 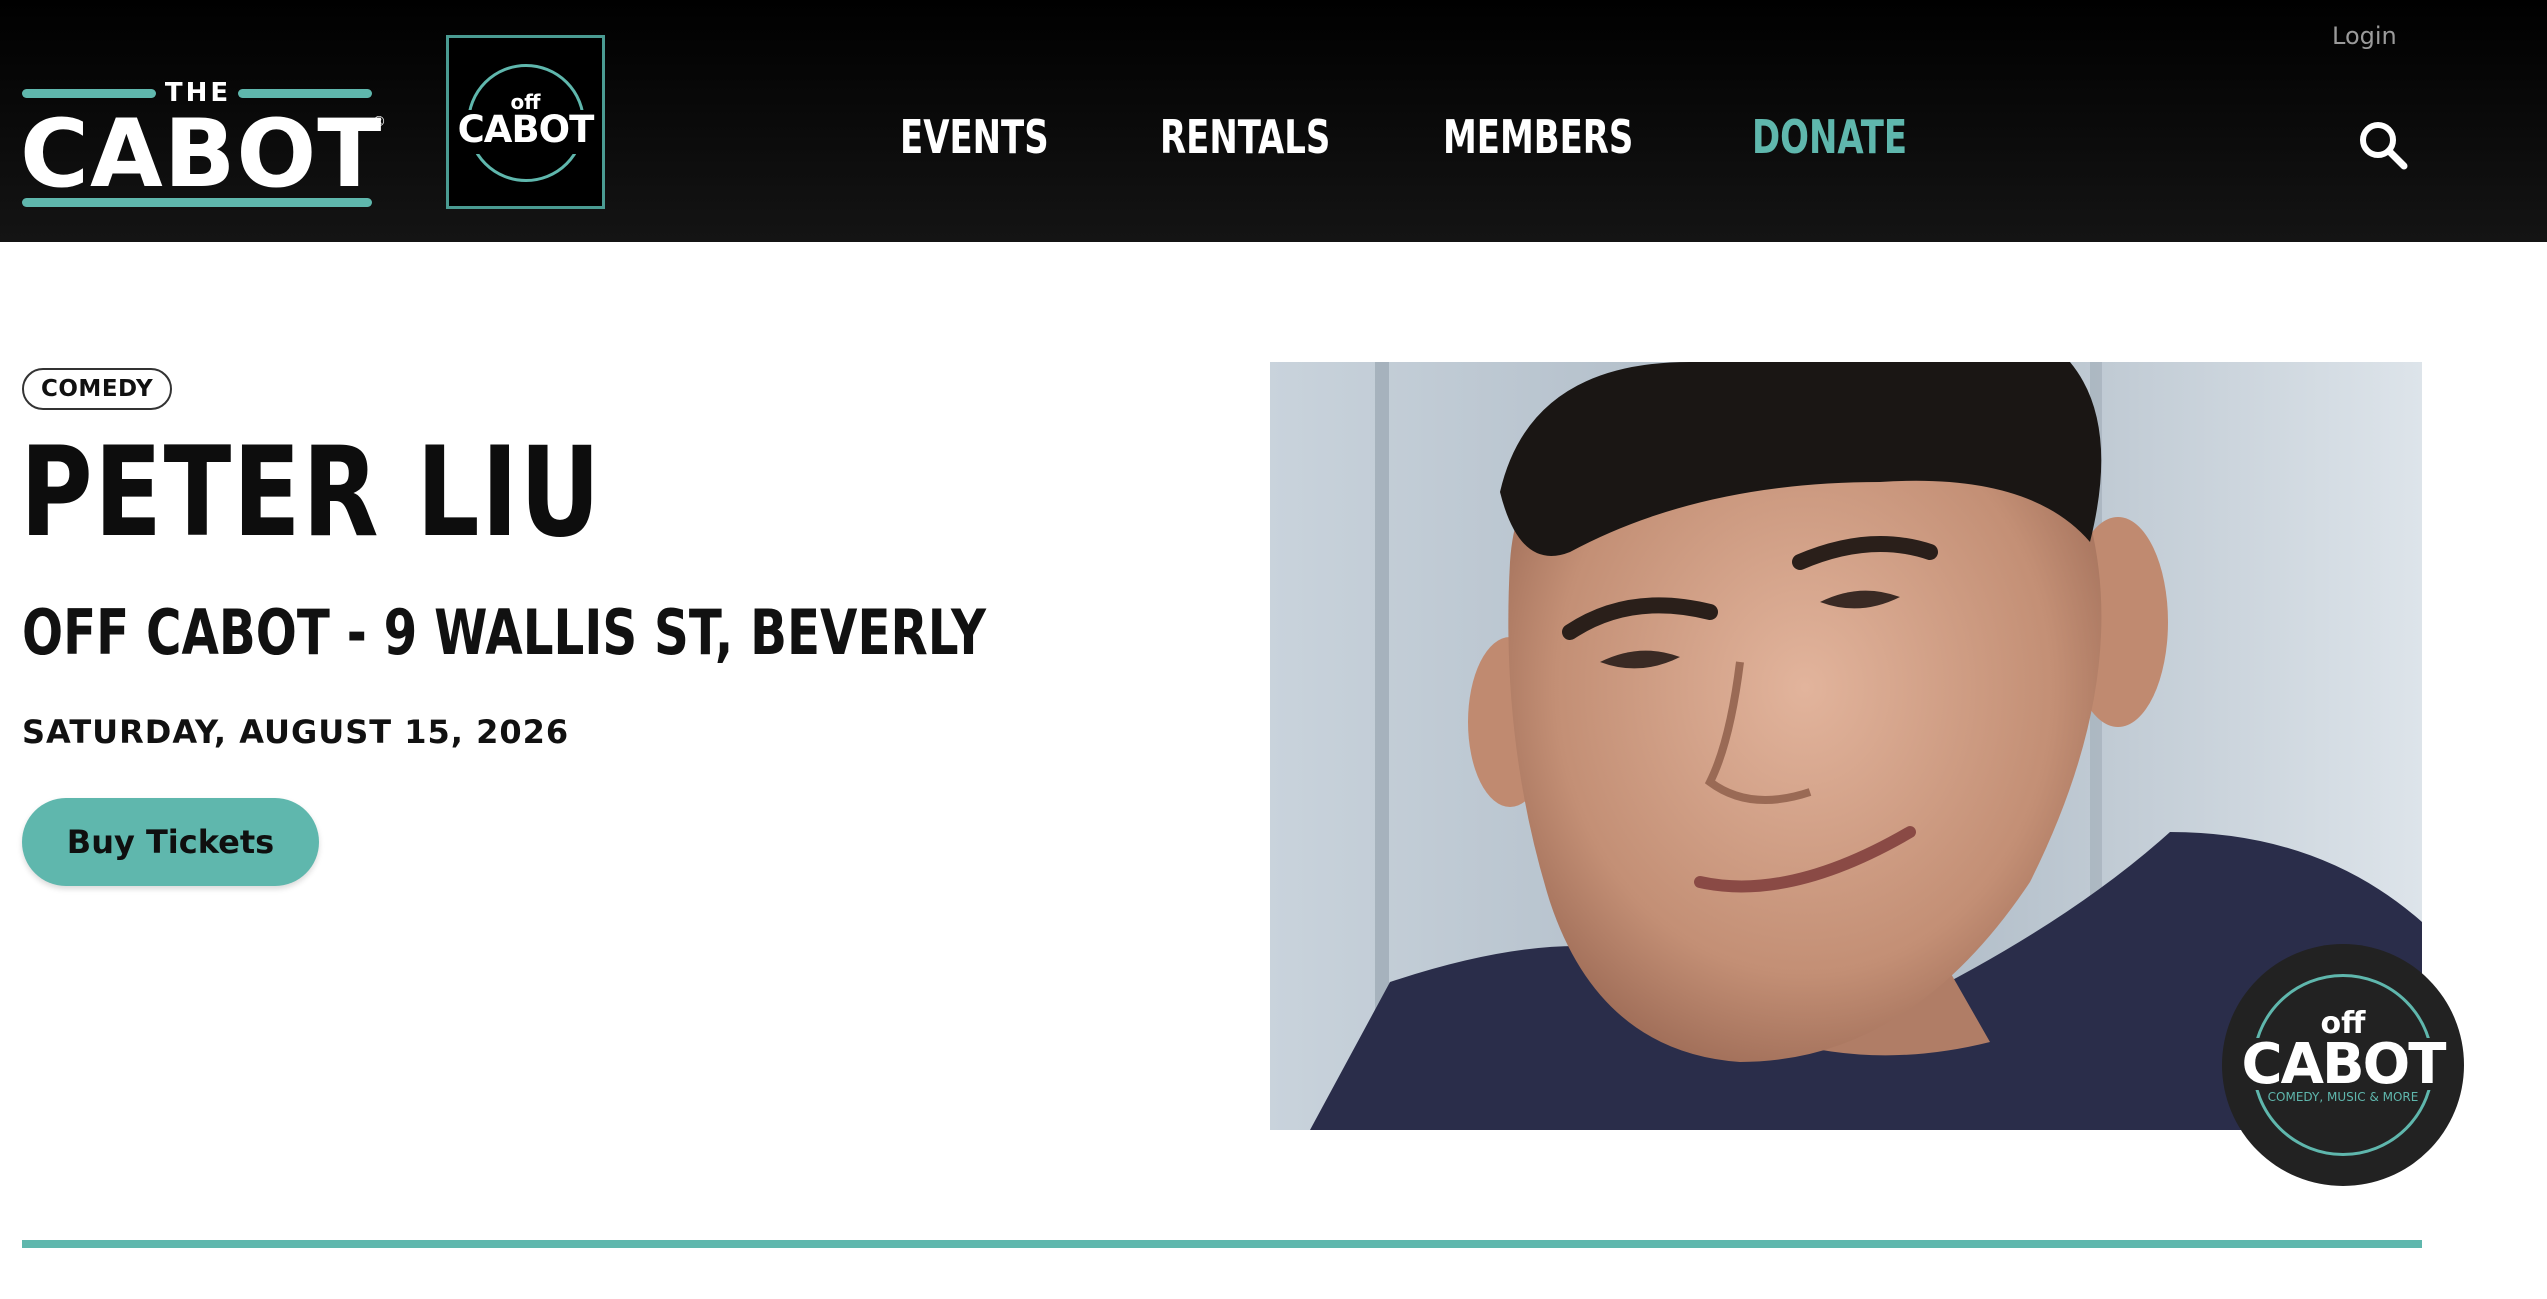 I want to click on main-nav: EVENTS RENTALS MEMBERS DONATE, so click(x=1273, y=145).